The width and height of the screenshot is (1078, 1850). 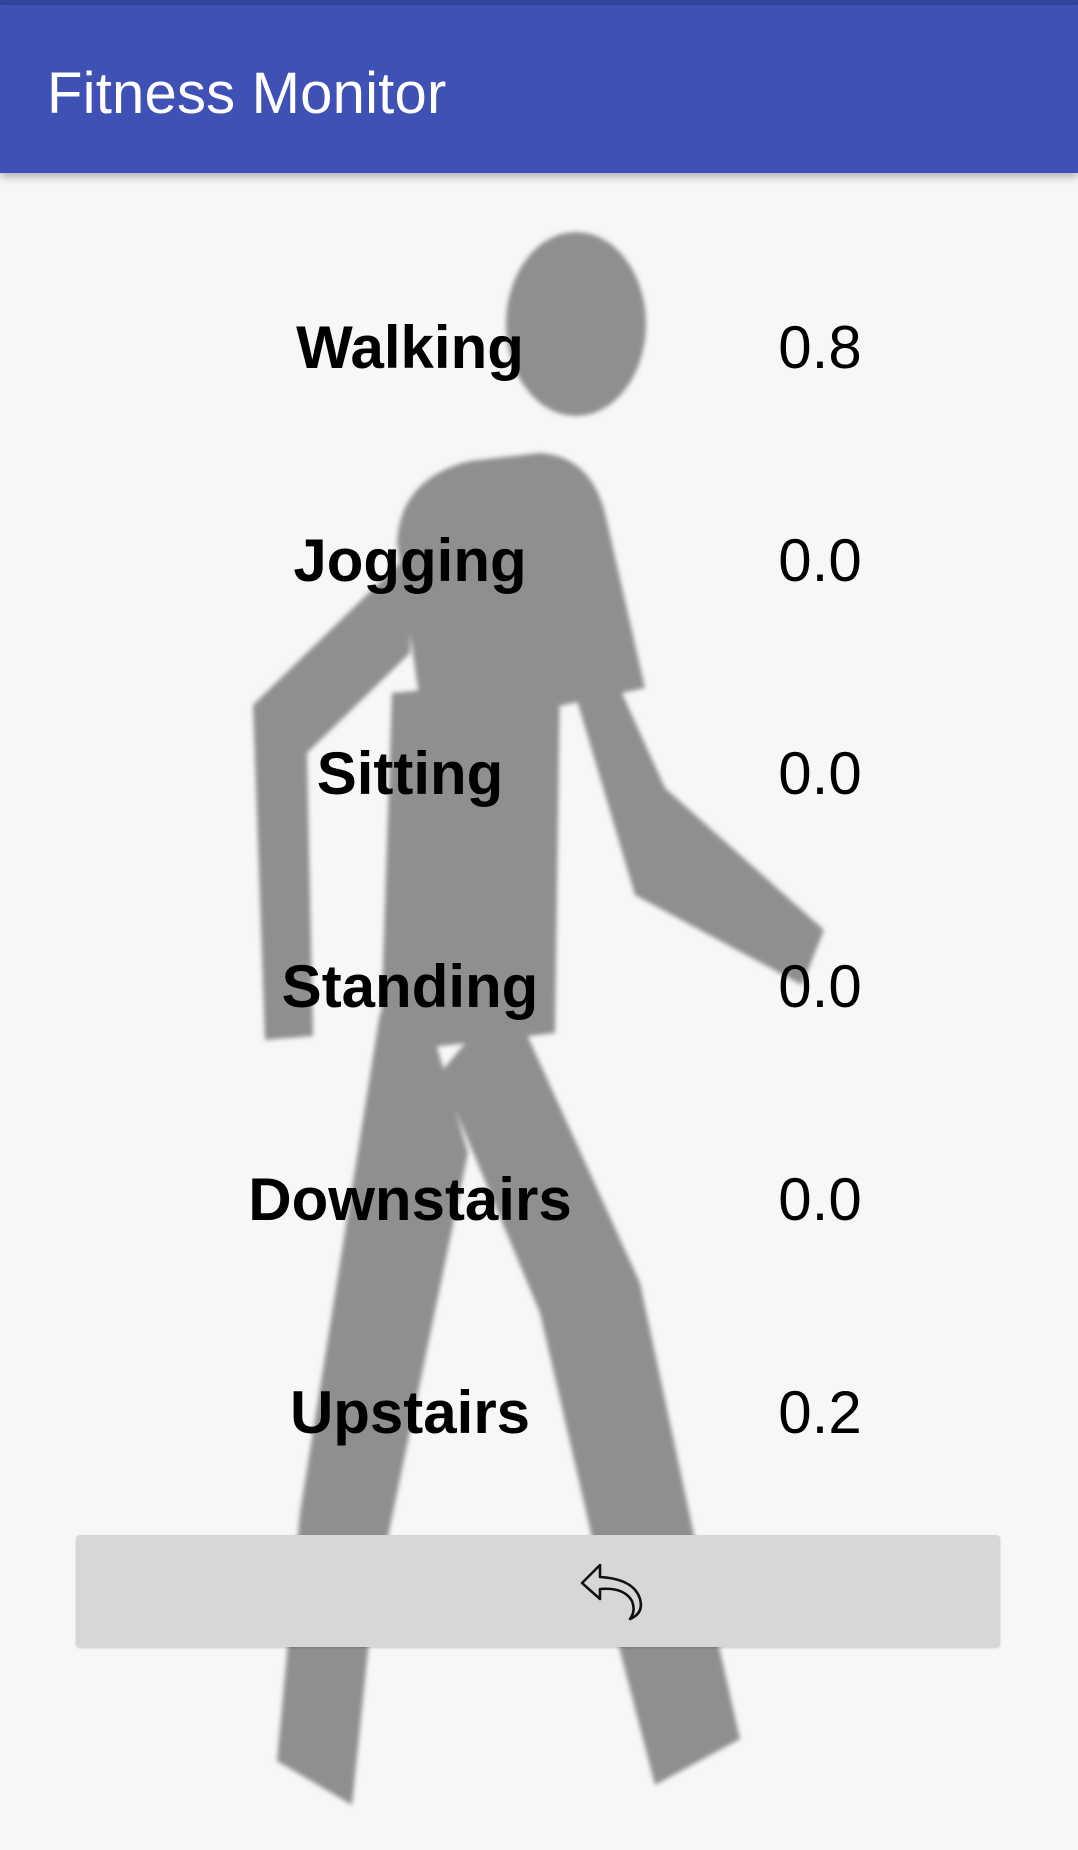 I want to click on activity-row-standing: Standing 0.0, so click(x=539, y=987).